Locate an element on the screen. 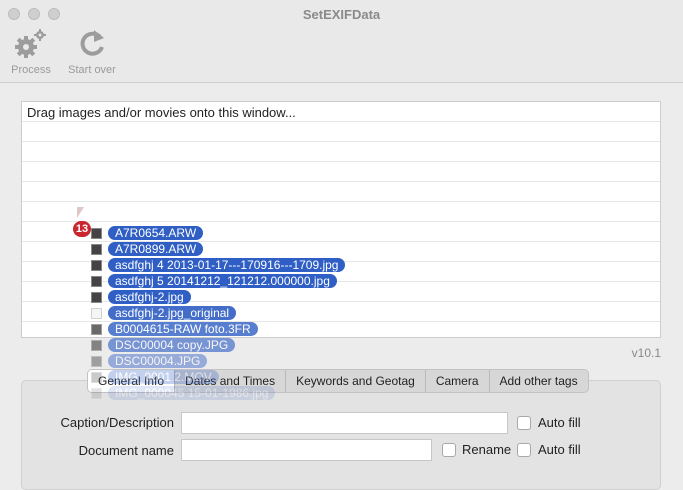 The height and width of the screenshot is (490, 683). tab-general-info: General Info is located at coordinates (132, 381).